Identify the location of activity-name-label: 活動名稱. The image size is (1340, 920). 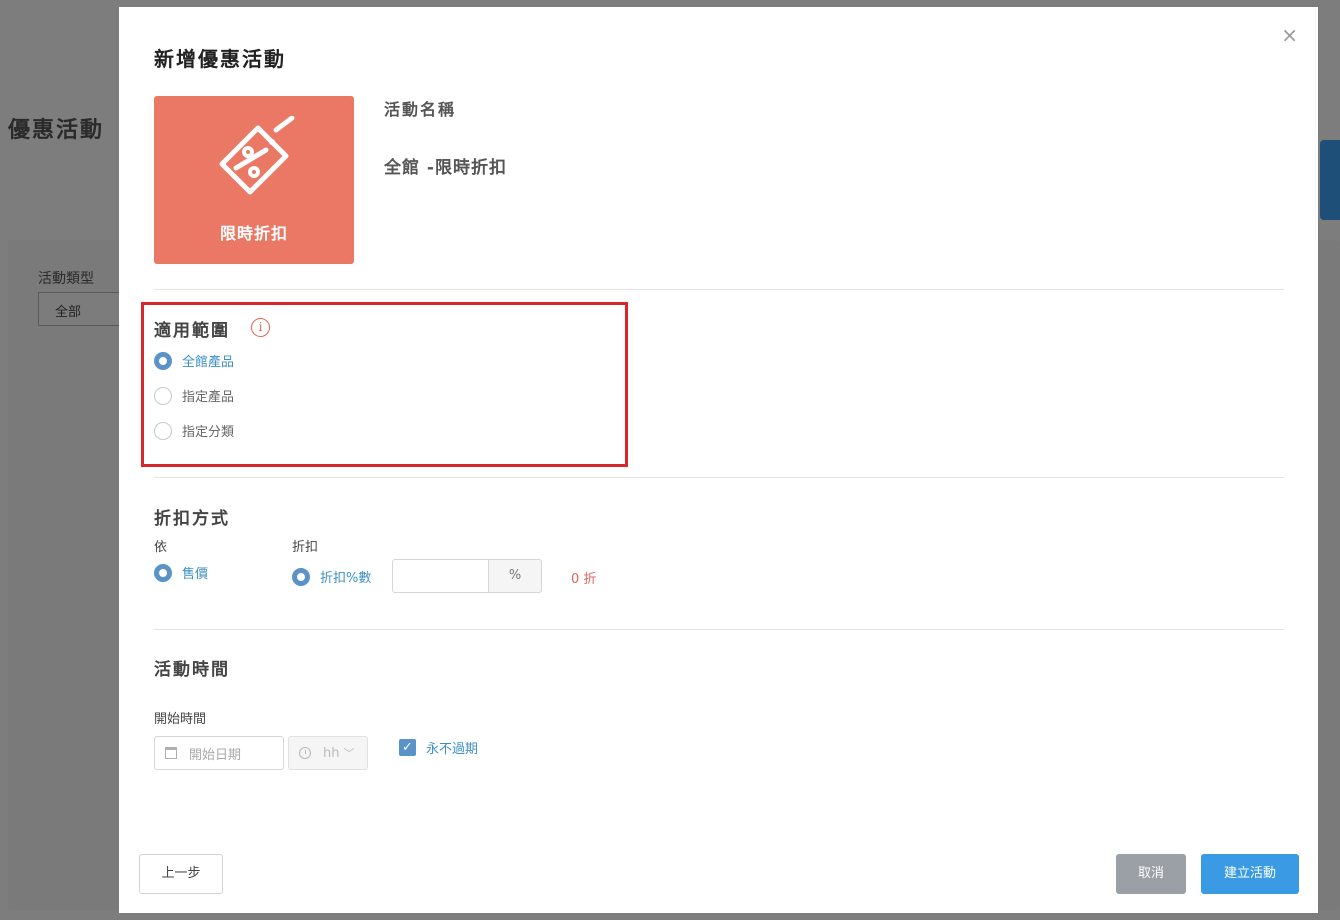
(420, 109).